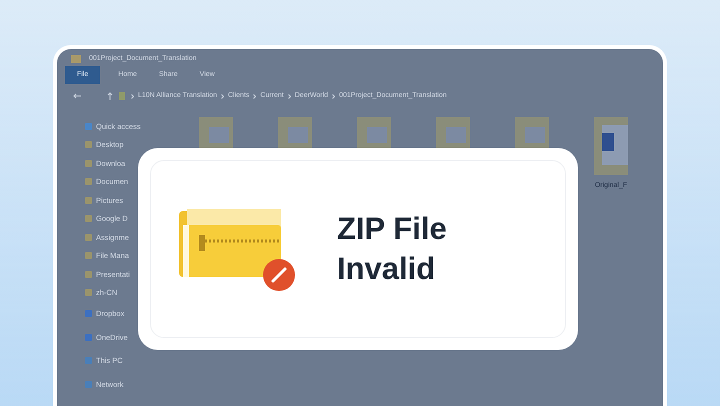 Image resolution: width=720 pixels, height=406 pixels. Describe the element at coordinates (611, 147) in the screenshot. I see `word-document-icon` at that location.